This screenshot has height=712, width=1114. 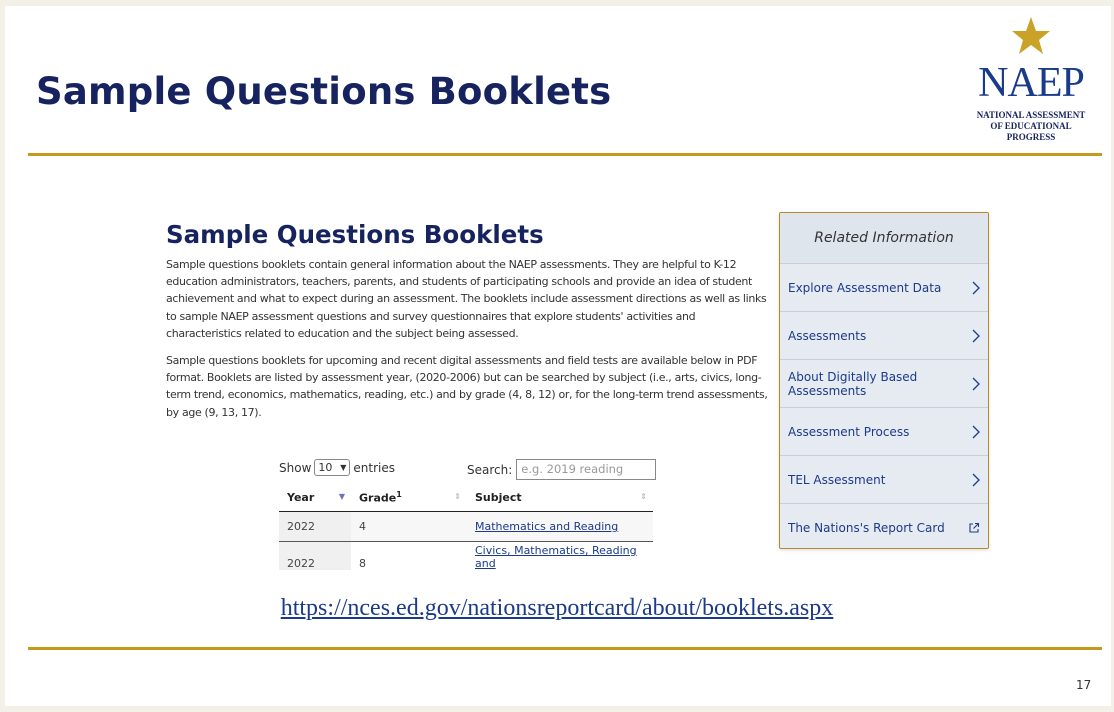 I want to click on search-input: e.g. 2019 reading, so click(x=586, y=469).